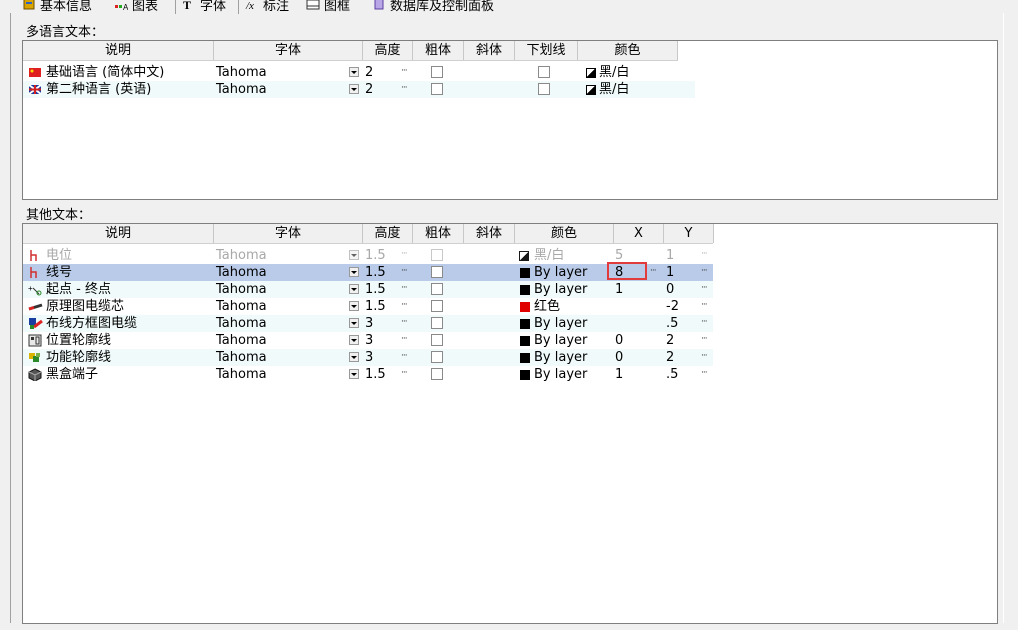 The width and height of the screenshot is (1018, 630). What do you see at coordinates (547, 306) in the screenshot?
I see `other-color: 红色` at bounding box center [547, 306].